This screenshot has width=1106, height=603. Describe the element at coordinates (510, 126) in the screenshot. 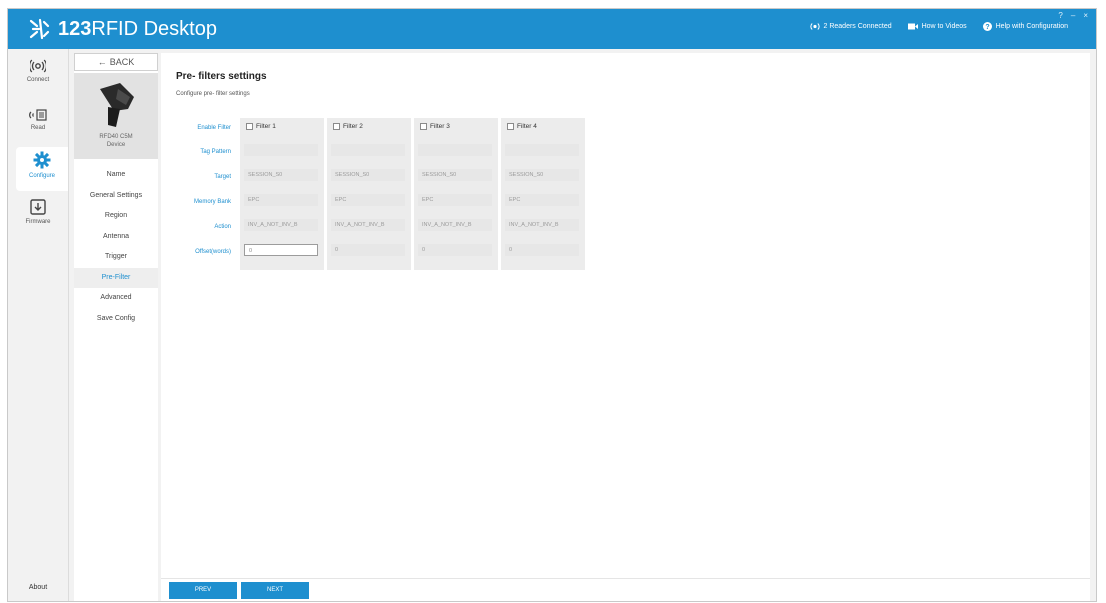

I see `filter-4-checkbox` at that location.